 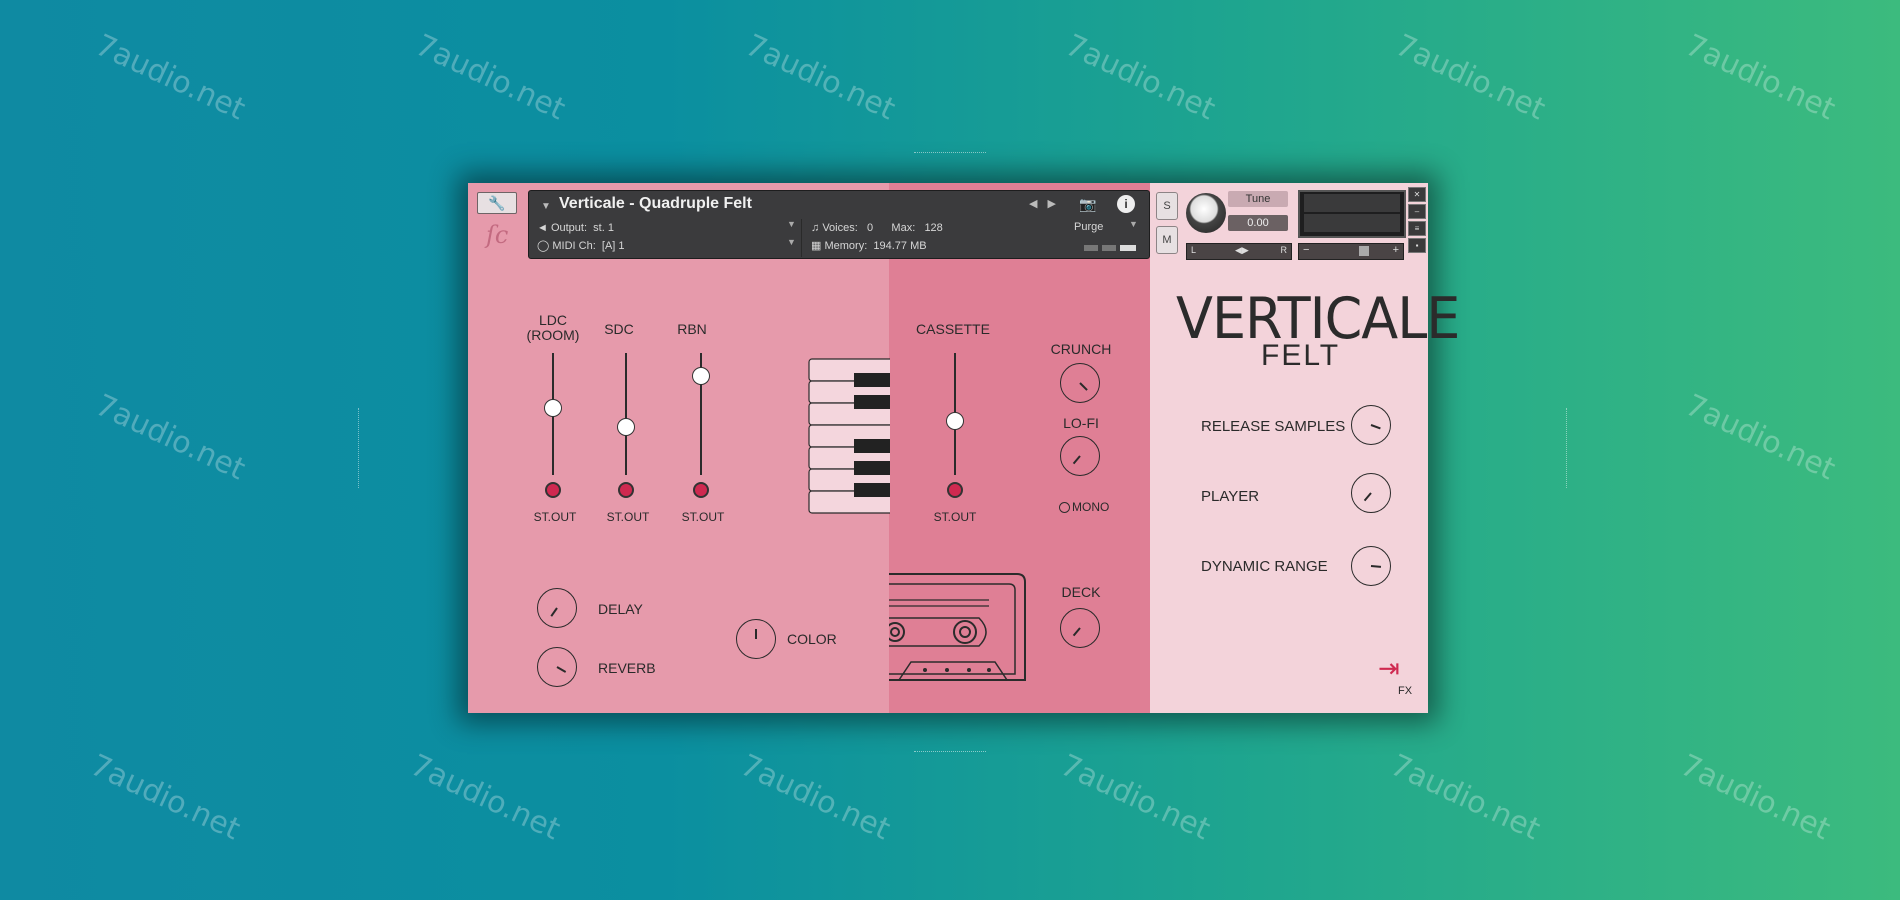 What do you see at coordinates (815, 228) in the screenshot?
I see `voices-icon: ♫` at bounding box center [815, 228].